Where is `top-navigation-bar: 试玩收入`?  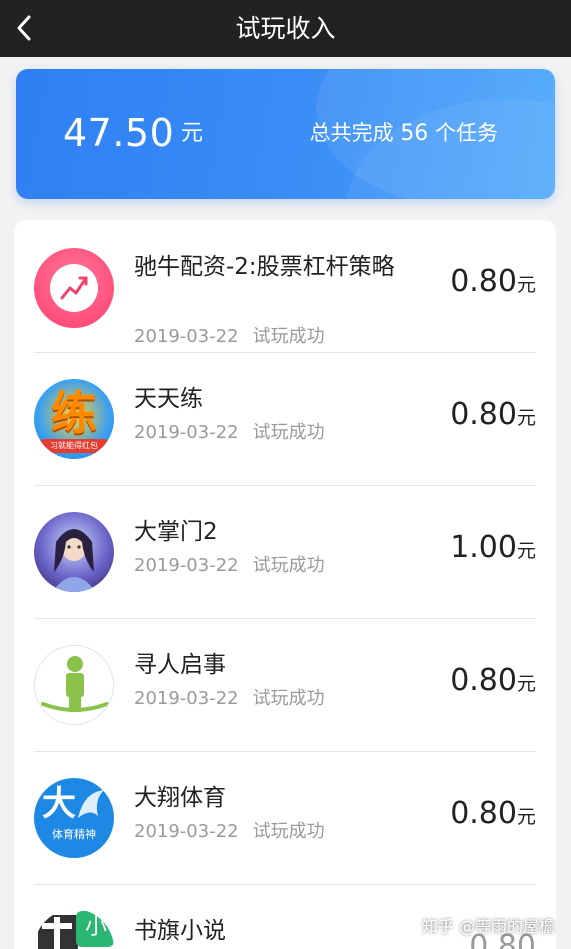 top-navigation-bar: 试玩收入 is located at coordinates (285, 28).